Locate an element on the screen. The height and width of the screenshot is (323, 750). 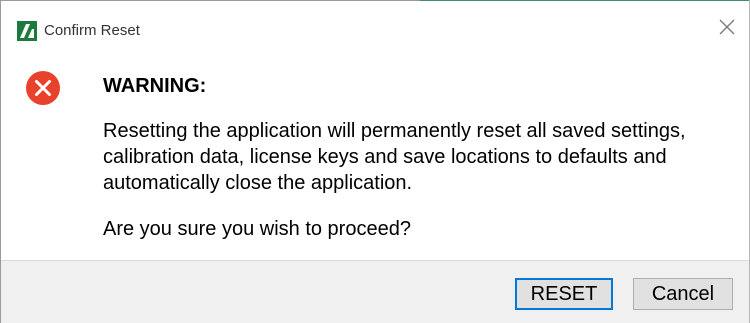
app-logo-icon is located at coordinates (27, 31).